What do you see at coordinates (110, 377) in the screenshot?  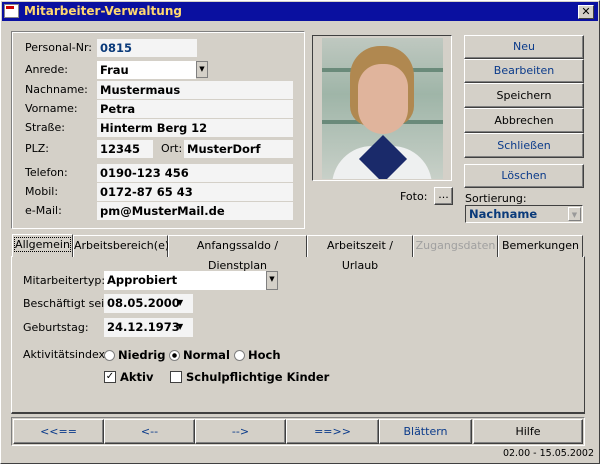 I see `checkmark-icon: ✓` at bounding box center [110, 377].